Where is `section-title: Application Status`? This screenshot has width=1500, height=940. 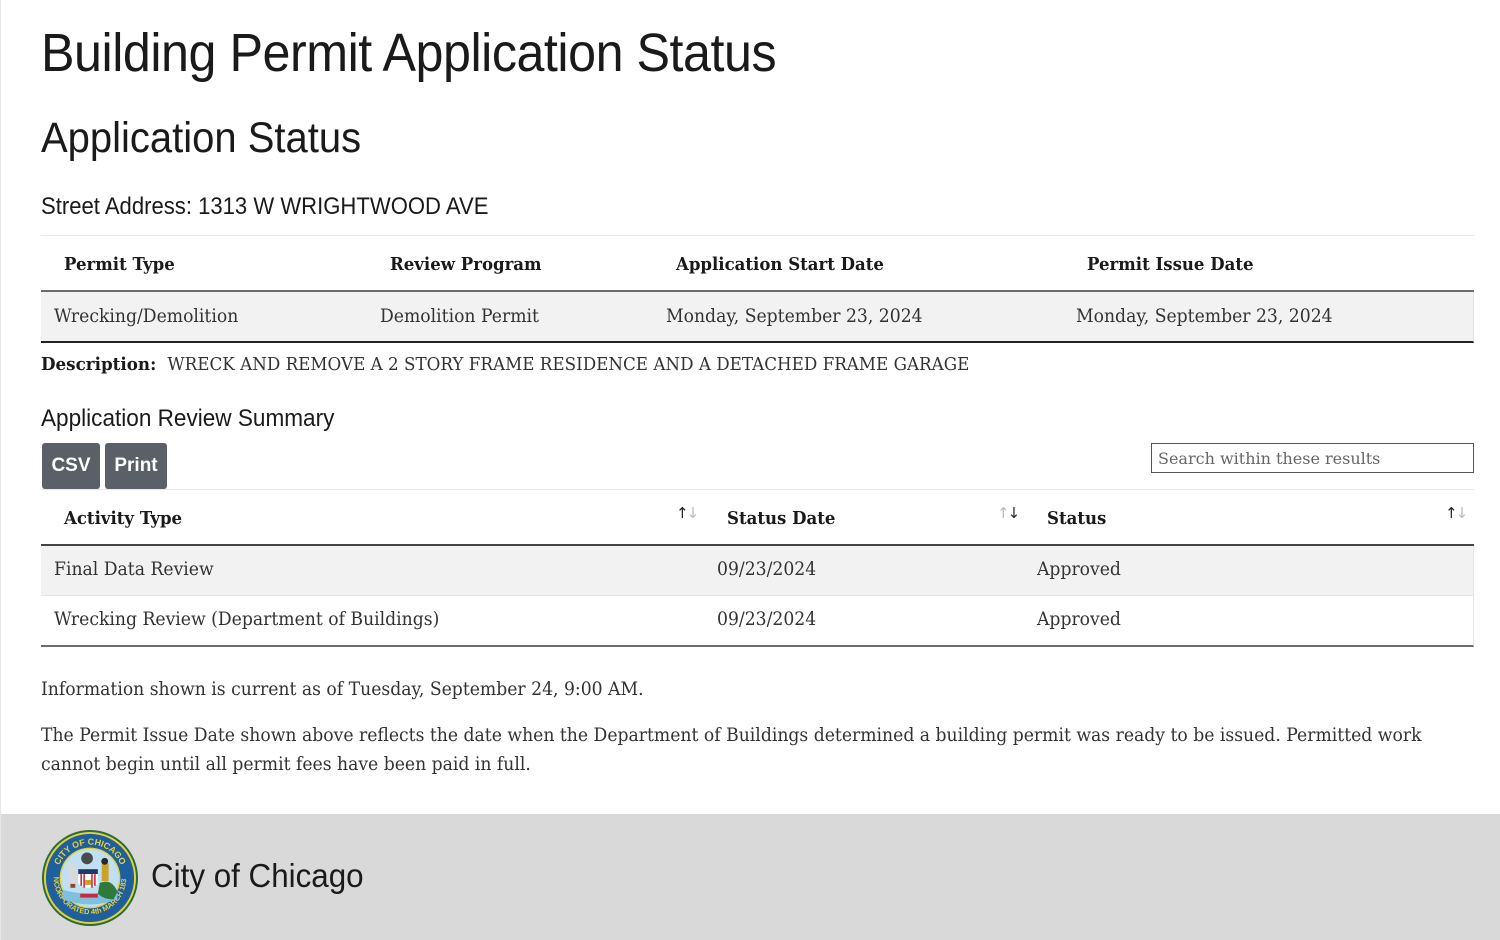
section-title: Application Status is located at coordinates (201, 138).